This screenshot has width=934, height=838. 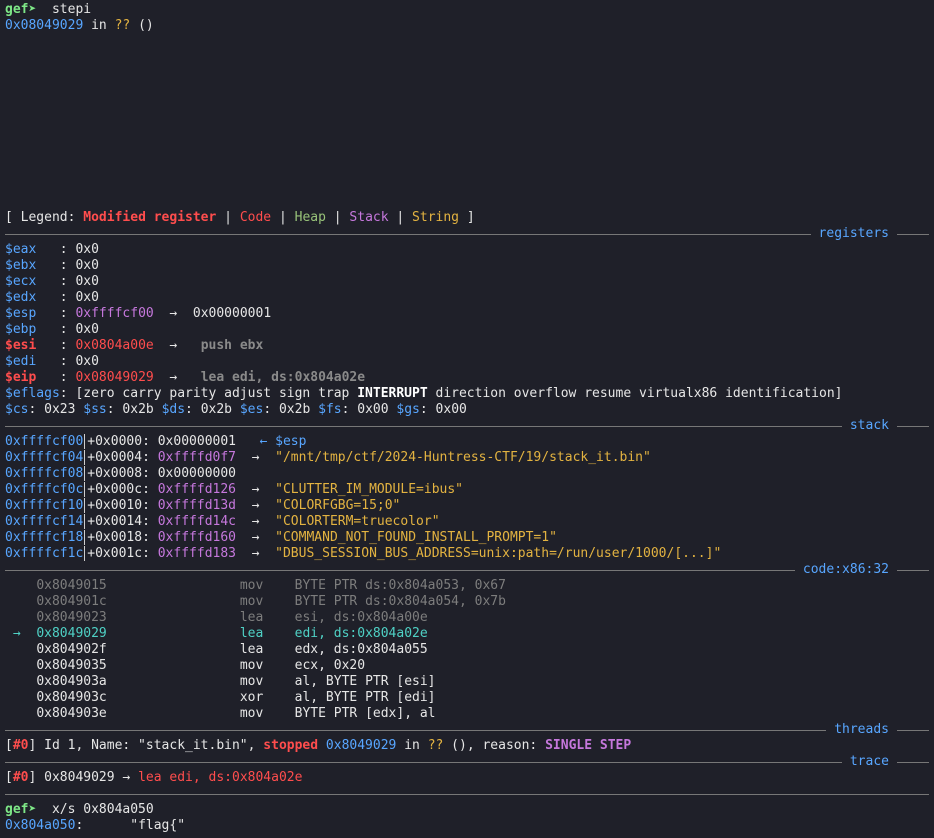 What do you see at coordinates (21, 313) in the screenshot?
I see `register-name: $esp` at bounding box center [21, 313].